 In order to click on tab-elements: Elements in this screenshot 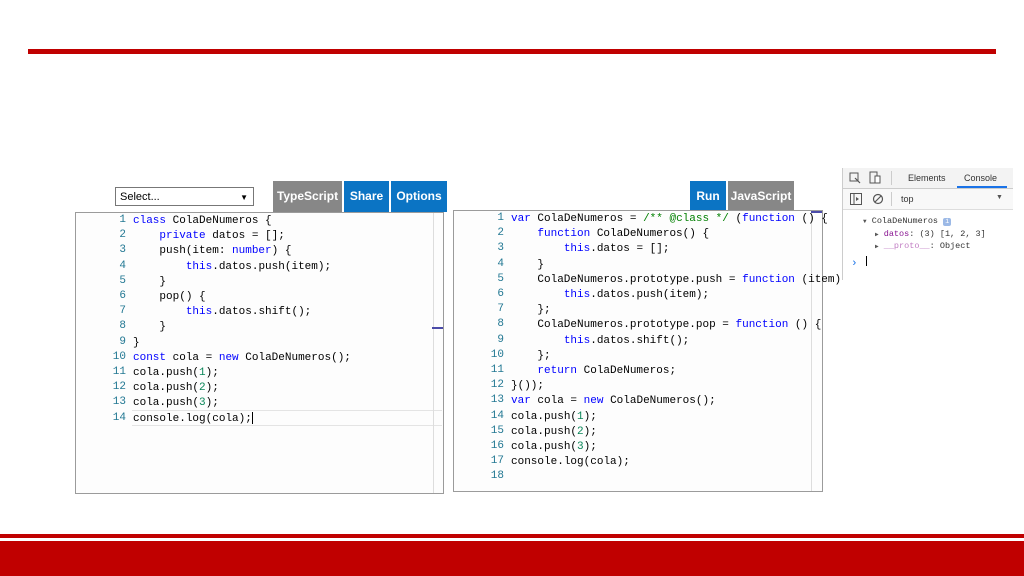, I will do `click(927, 178)`.